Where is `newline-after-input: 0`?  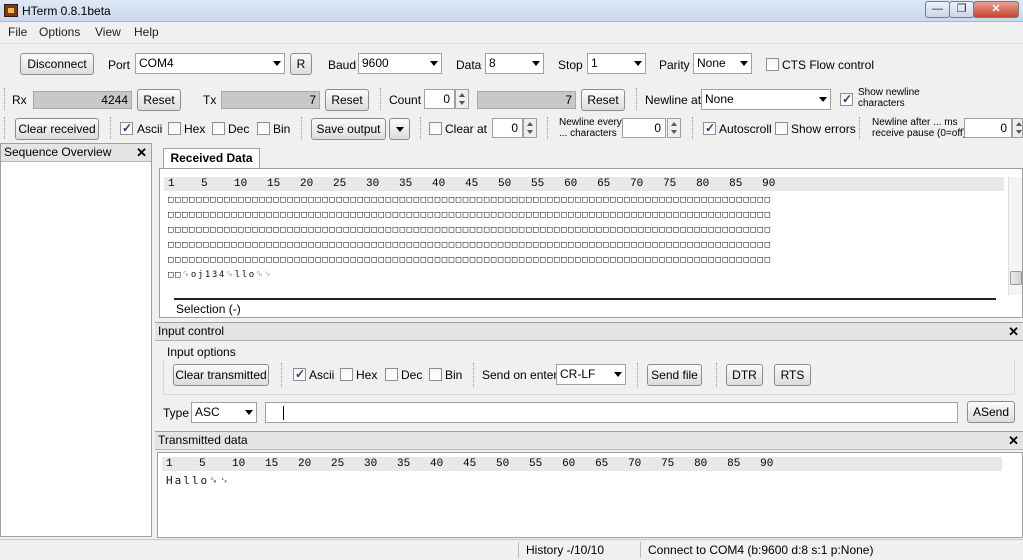
newline-after-input: 0 is located at coordinates (988, 128).